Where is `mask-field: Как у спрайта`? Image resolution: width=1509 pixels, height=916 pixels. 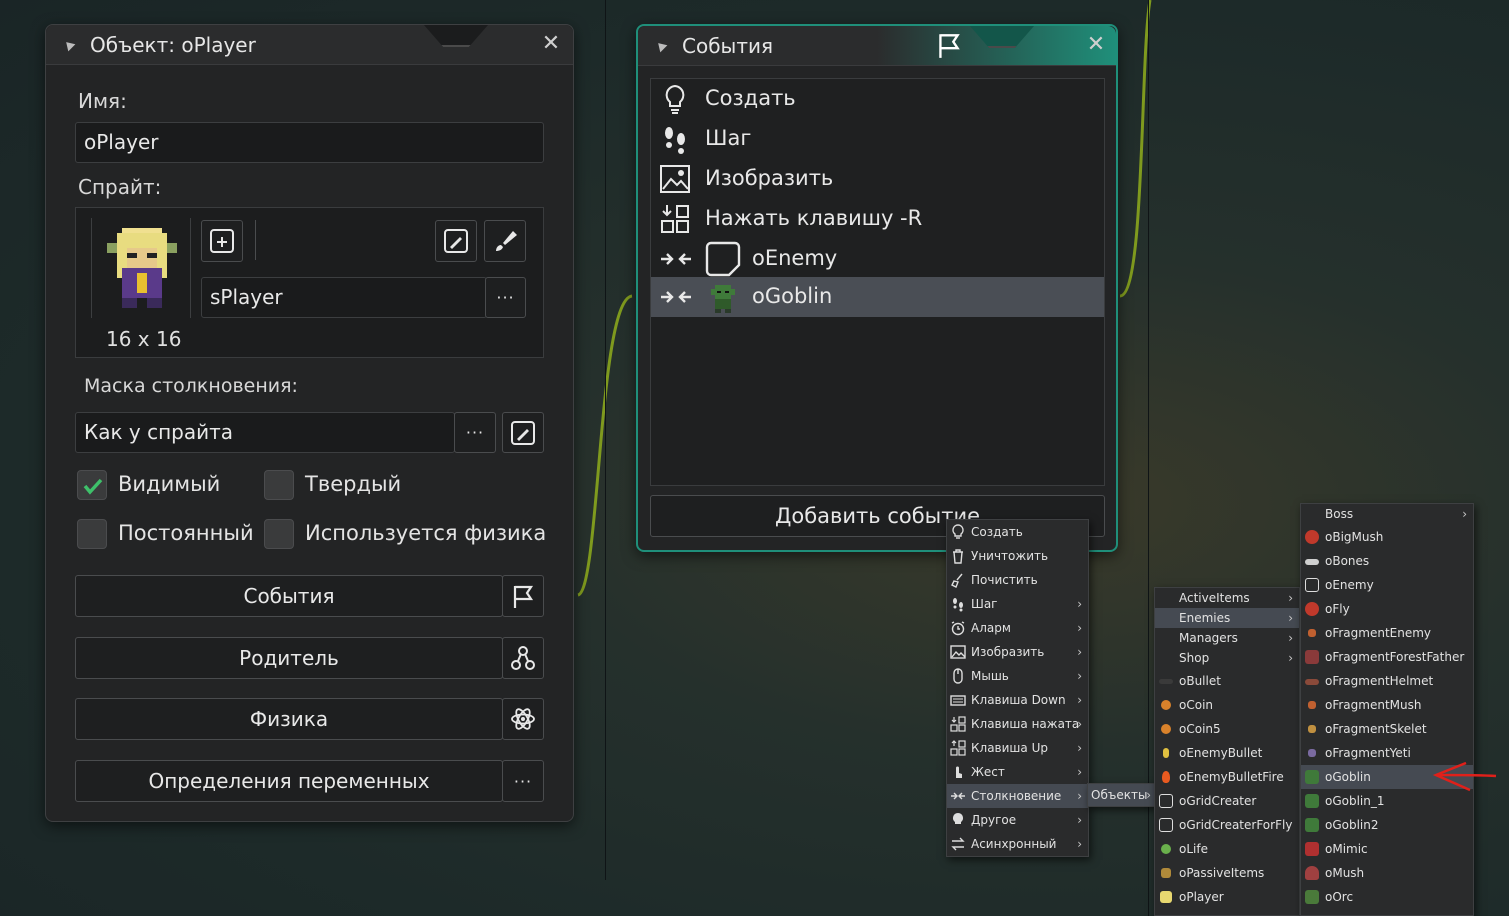 mask-field: Как у спрайта is located at coordinates (265, 432).